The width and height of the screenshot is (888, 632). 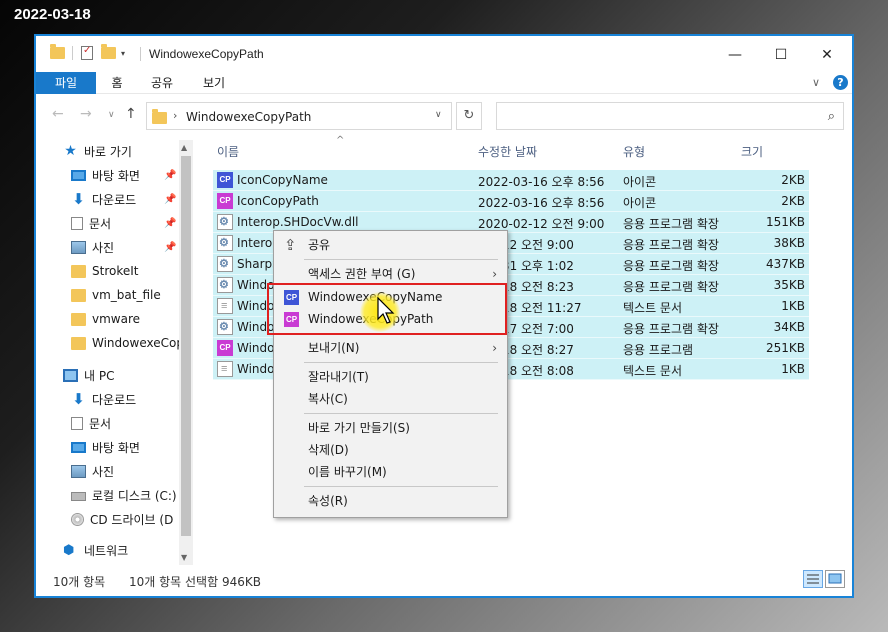 What do you see at coordinates (108, 271) in the screenshot?
I see `sidebar-item: StrokeIt` at bounding box center [108, 271].